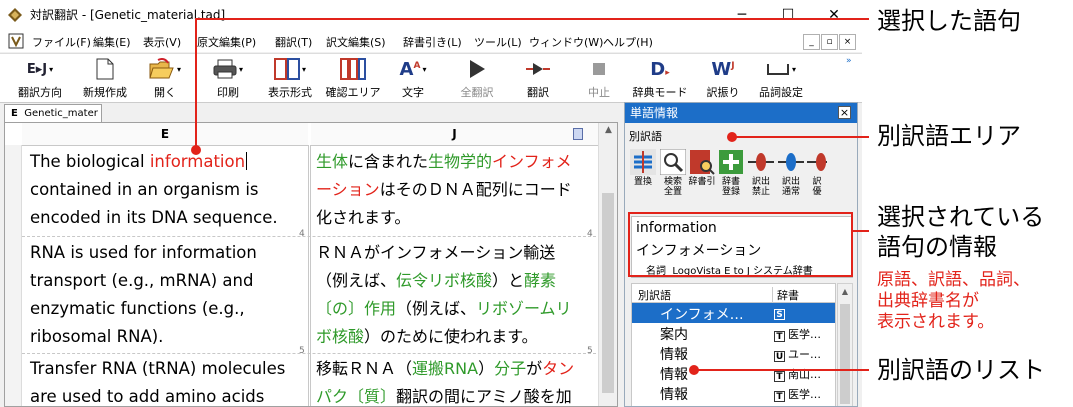  I want to click on menu-file: ファイル(F), so click(61, 42).